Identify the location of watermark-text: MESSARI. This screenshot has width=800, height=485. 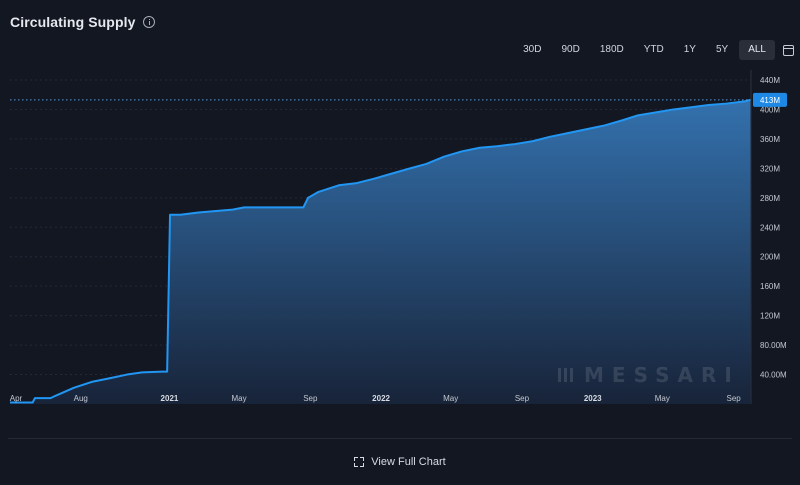
(662, 375).